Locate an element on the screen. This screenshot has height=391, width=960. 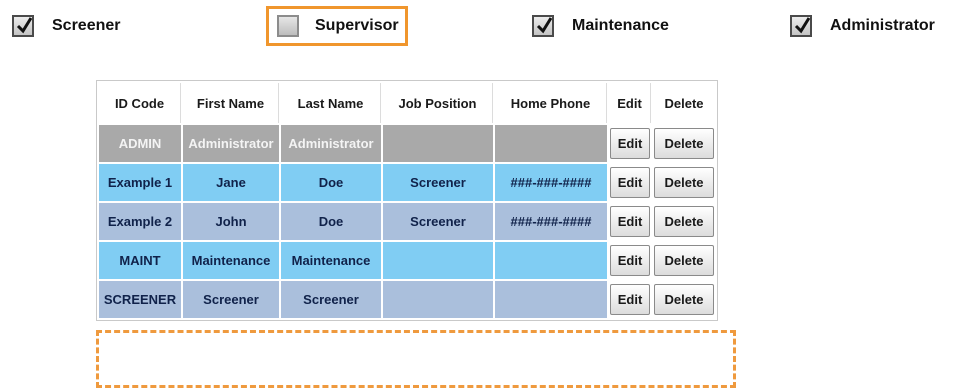
column-header-job-position: Job Position is located at coordinates (438, 103).